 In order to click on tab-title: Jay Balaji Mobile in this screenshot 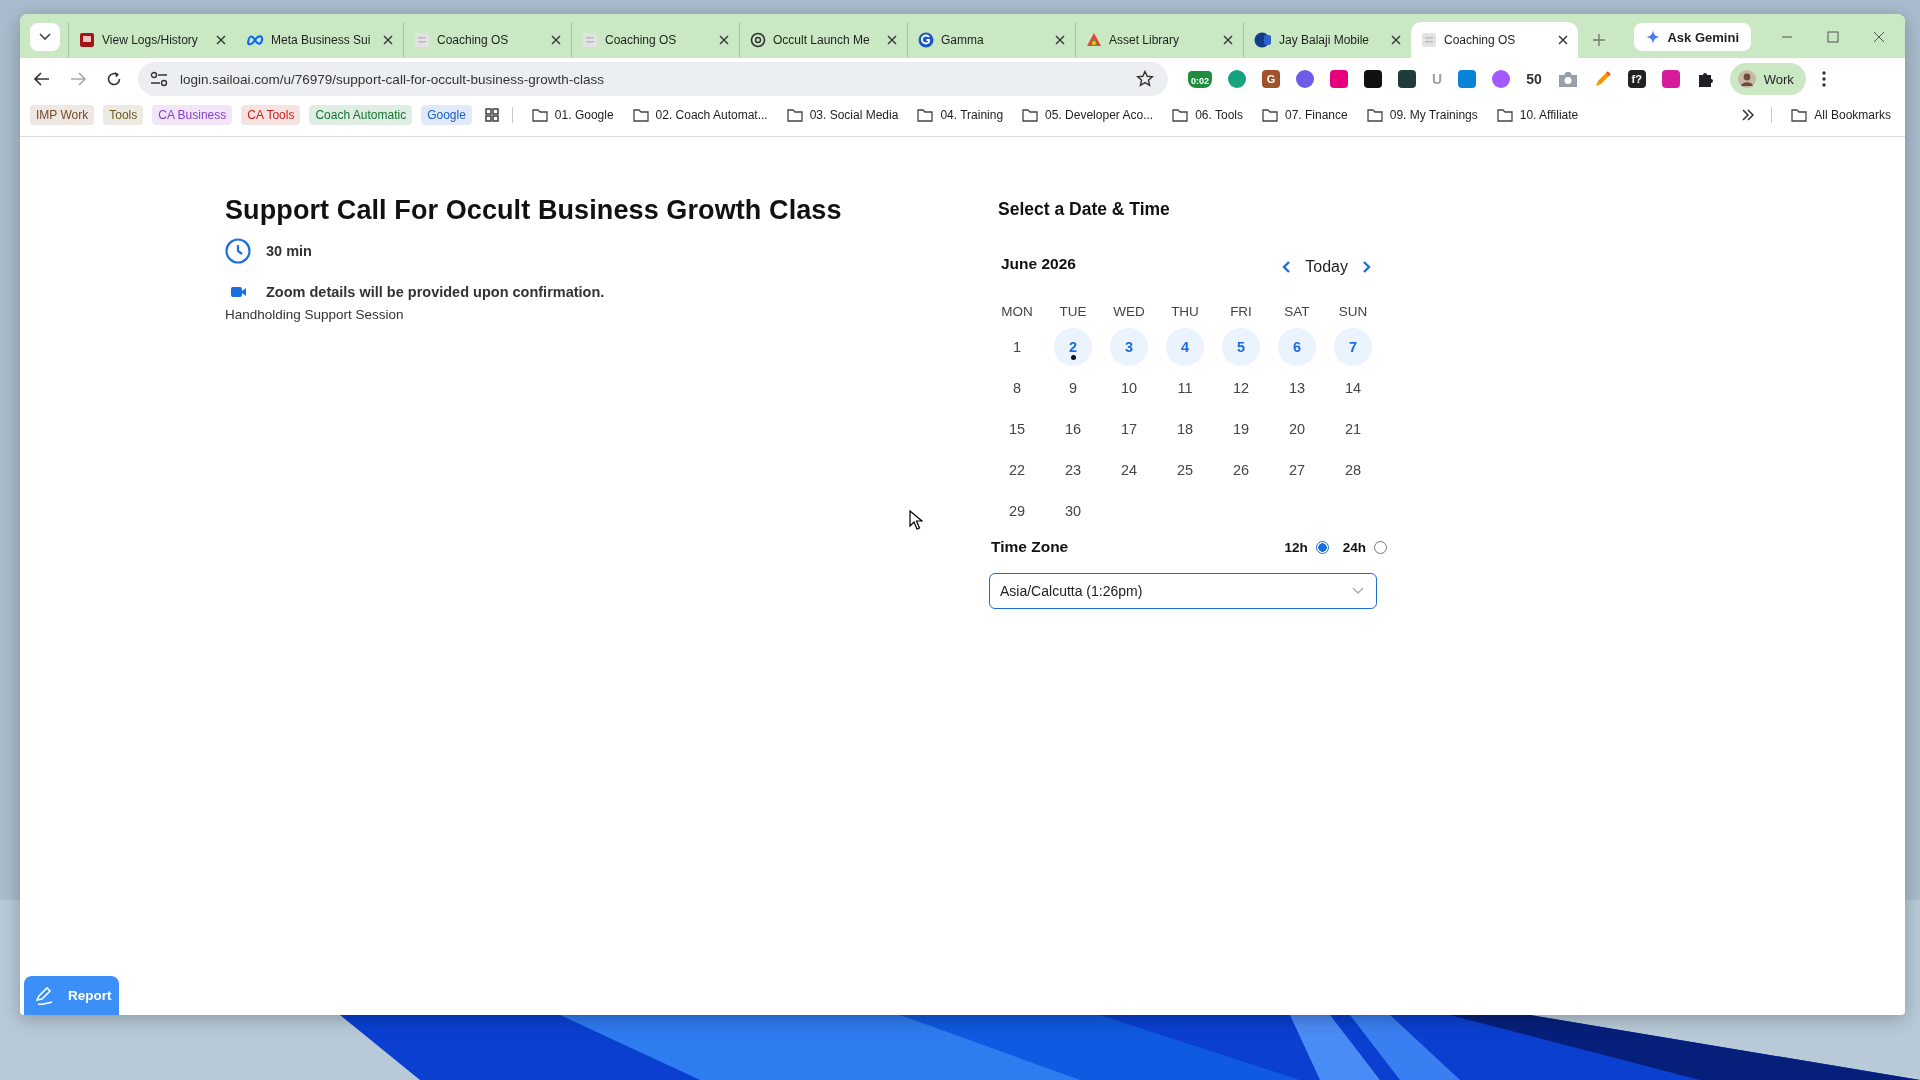, I will do `click(1325, 40)`.